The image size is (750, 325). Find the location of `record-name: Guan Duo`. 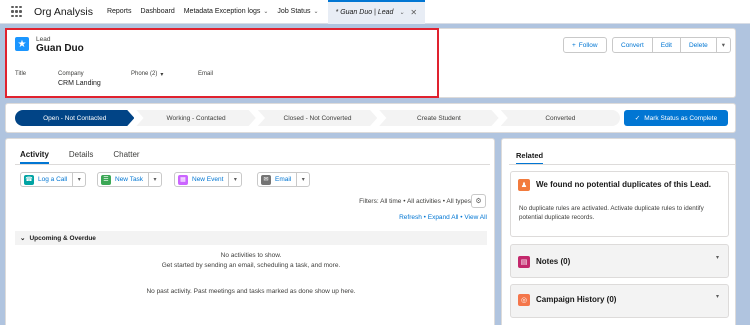

record-name: Guan Duo is located at coordinates (60, 48).